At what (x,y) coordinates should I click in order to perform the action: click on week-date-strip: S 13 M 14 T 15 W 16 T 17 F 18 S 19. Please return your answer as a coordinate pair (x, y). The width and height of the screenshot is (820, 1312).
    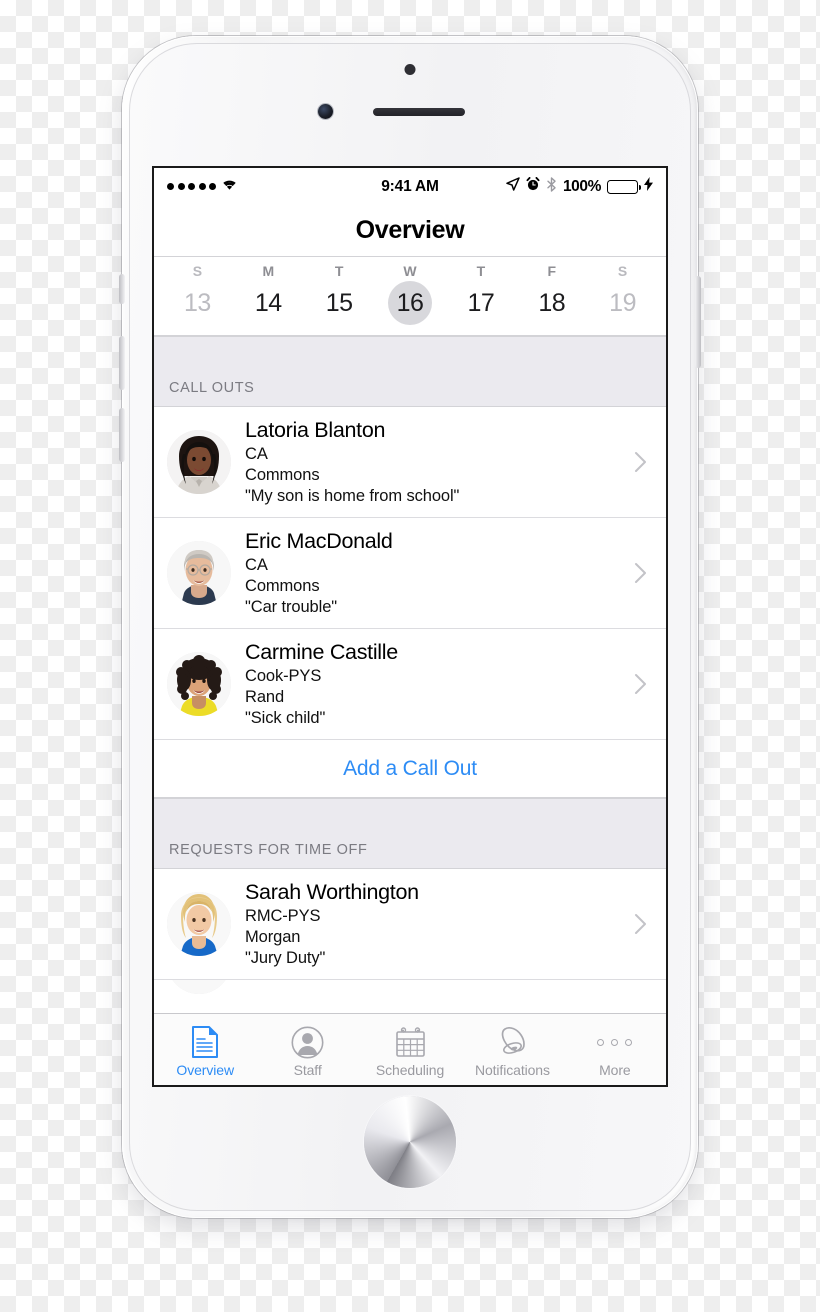
    Looking at the image, I should click on (410, 296).